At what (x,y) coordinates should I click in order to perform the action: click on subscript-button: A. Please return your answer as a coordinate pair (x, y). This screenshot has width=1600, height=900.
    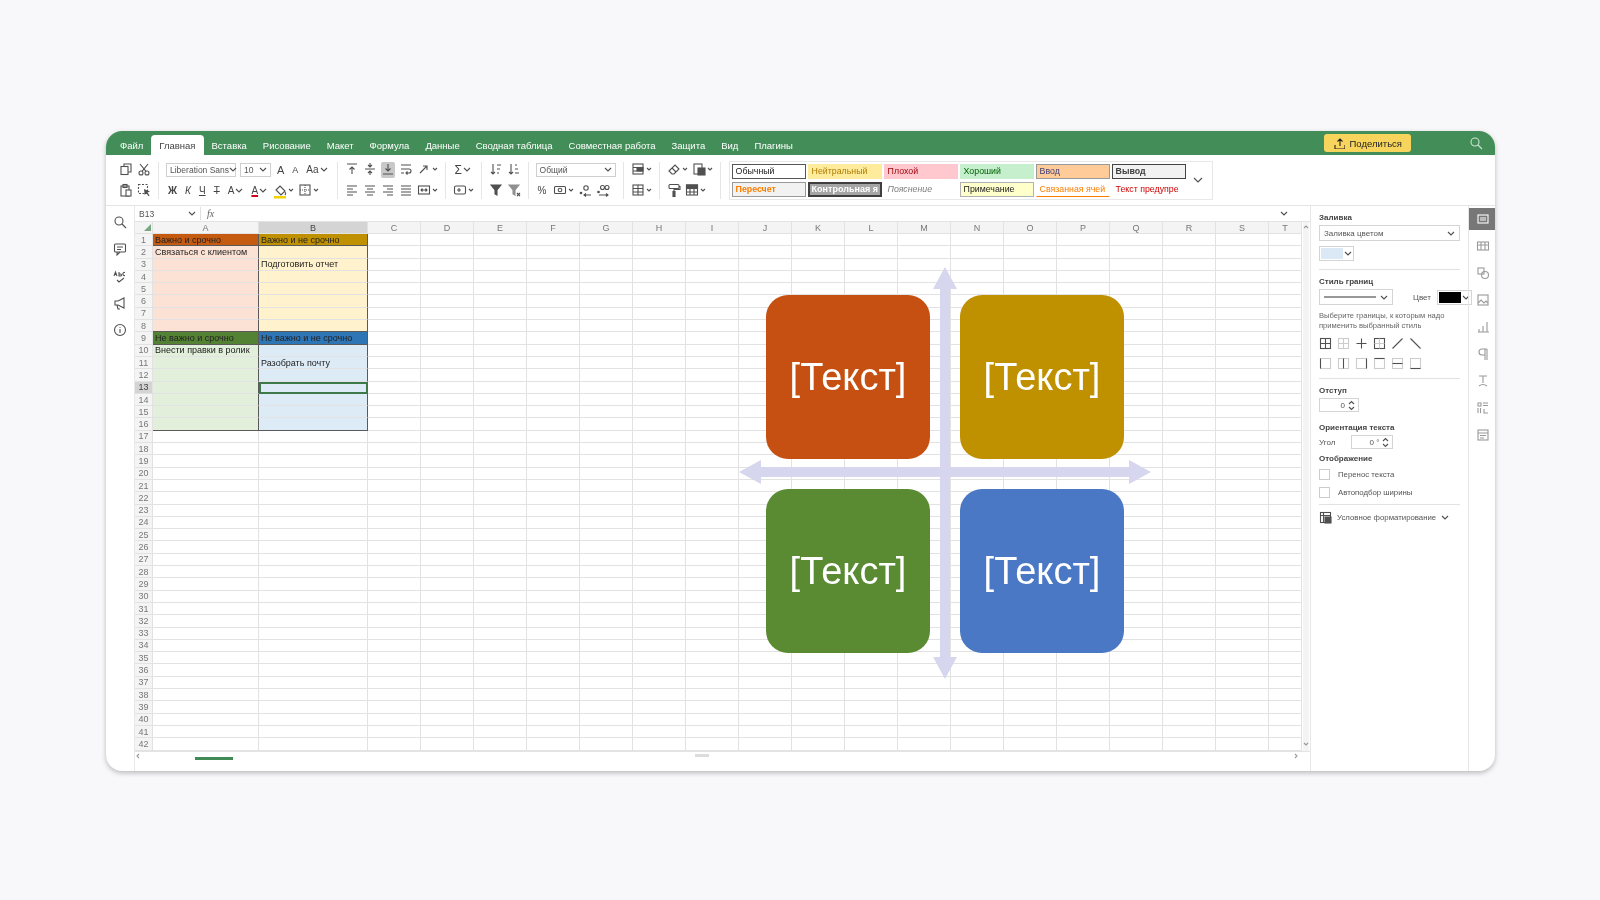
    Looking at the image, I should click on (235, 190).